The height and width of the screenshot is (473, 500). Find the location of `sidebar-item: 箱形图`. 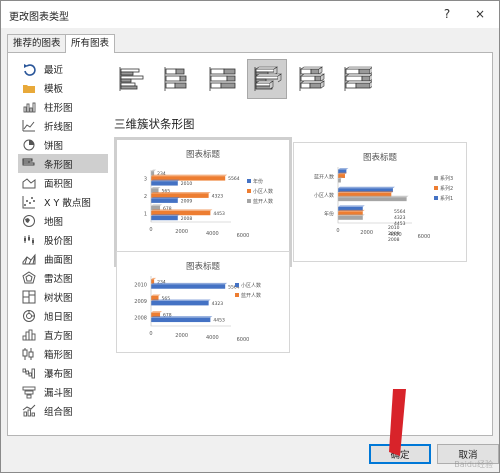

sidebar-item: 箱形图 is located at coordinates (63, 353).